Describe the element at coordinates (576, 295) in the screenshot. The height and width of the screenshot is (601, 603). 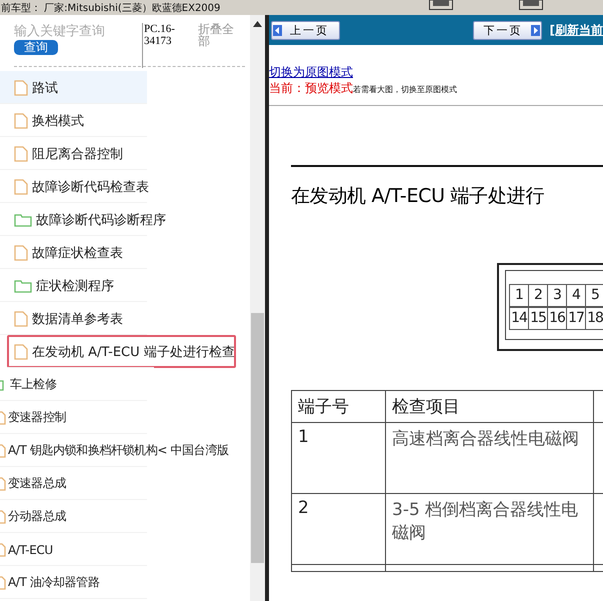
I see `pin-number: 4` at that location.